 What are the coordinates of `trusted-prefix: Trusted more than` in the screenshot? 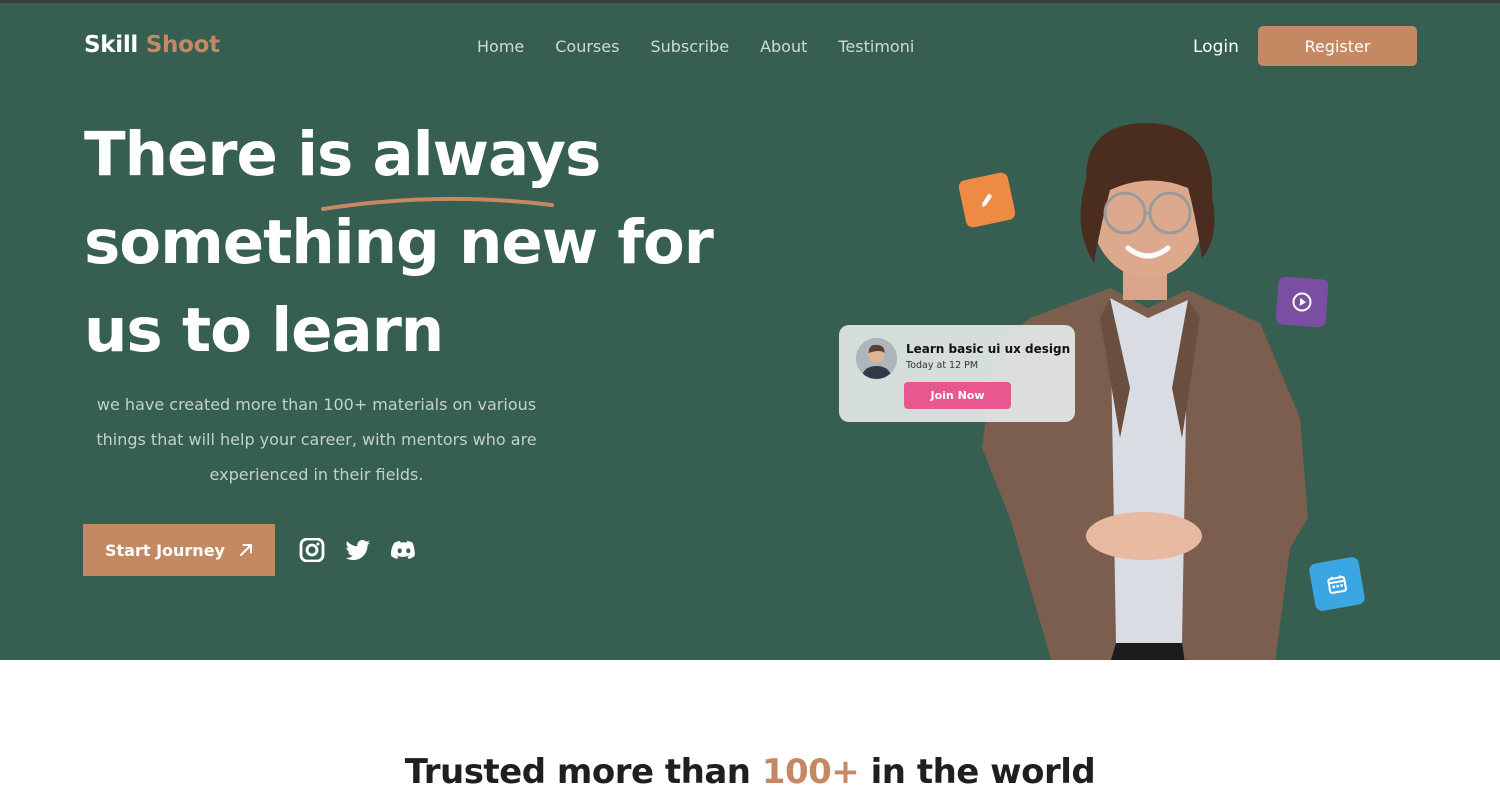 It's located at (583, 772).